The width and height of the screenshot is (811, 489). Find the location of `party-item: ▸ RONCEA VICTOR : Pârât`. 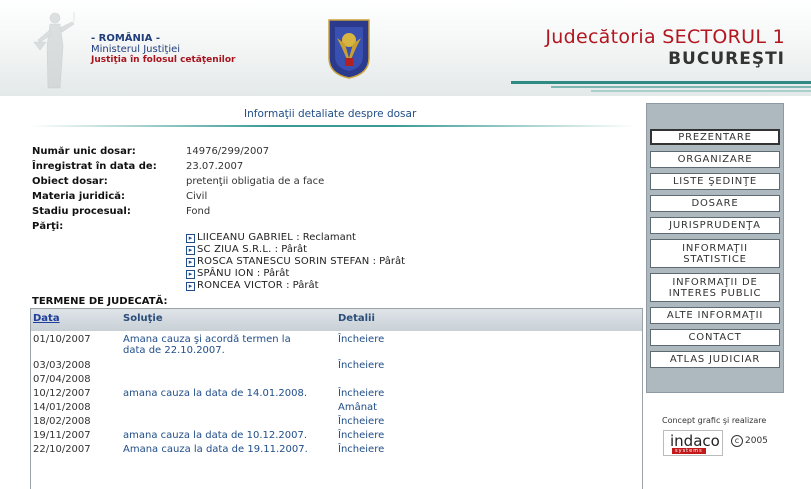

party-item: ▸ RONCEA VICTOR : Pârât is located at coordinates (252, 286).